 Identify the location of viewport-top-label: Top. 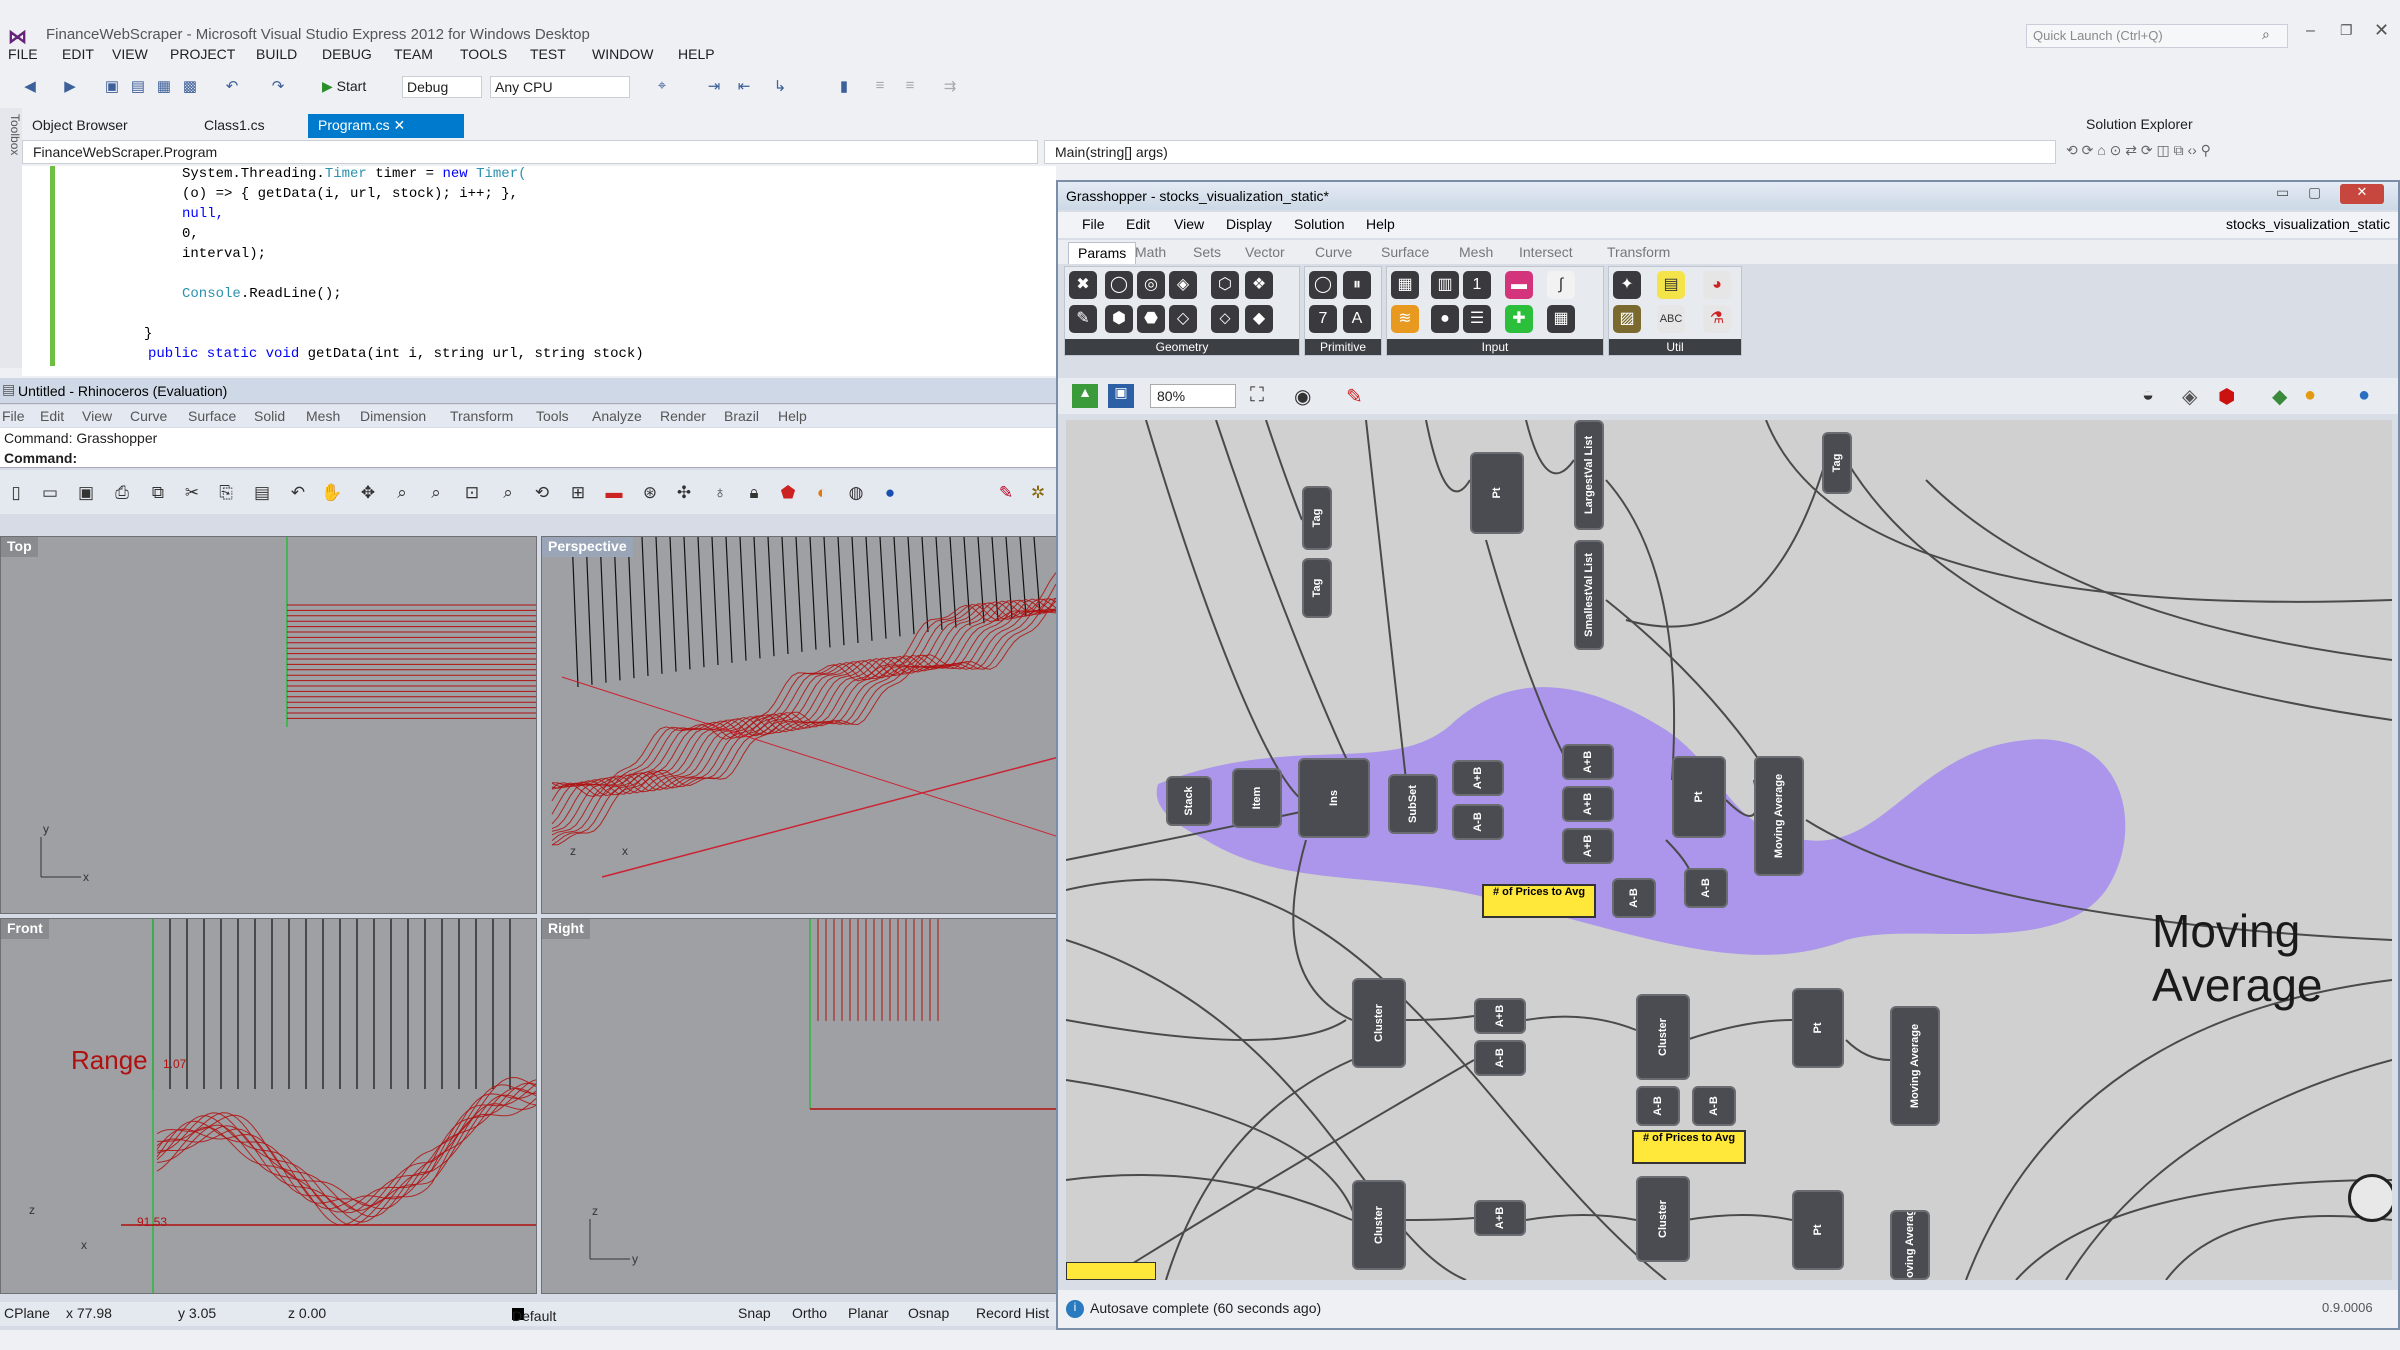
(19, 547).